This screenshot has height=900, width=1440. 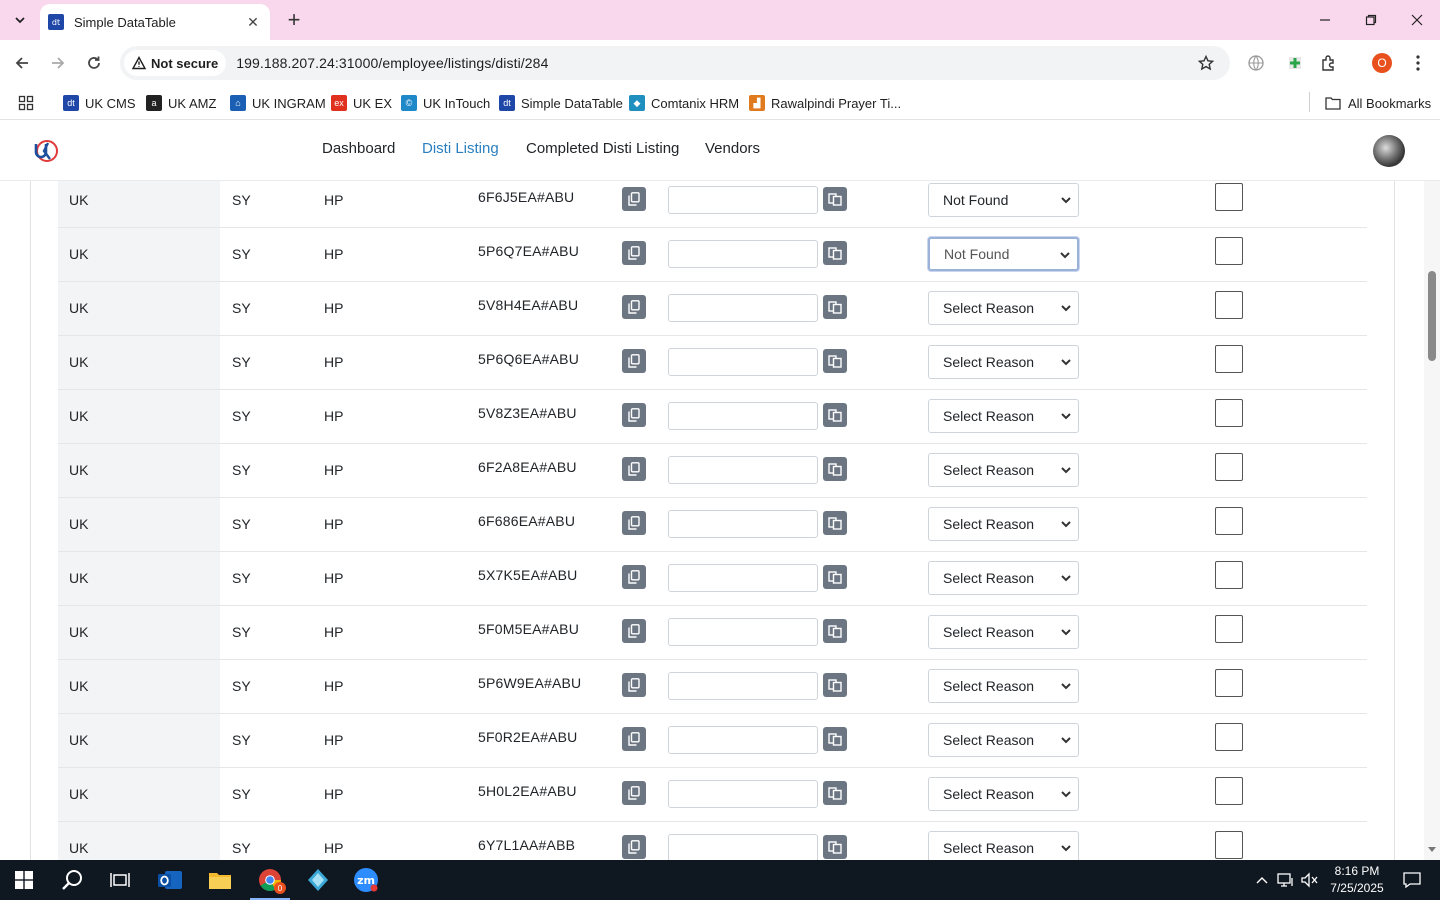 What do you see at coordinates (1329, 63) in the screenshot?
I see `extensions-puzzle-icon` at bounding box center [1329, 63].